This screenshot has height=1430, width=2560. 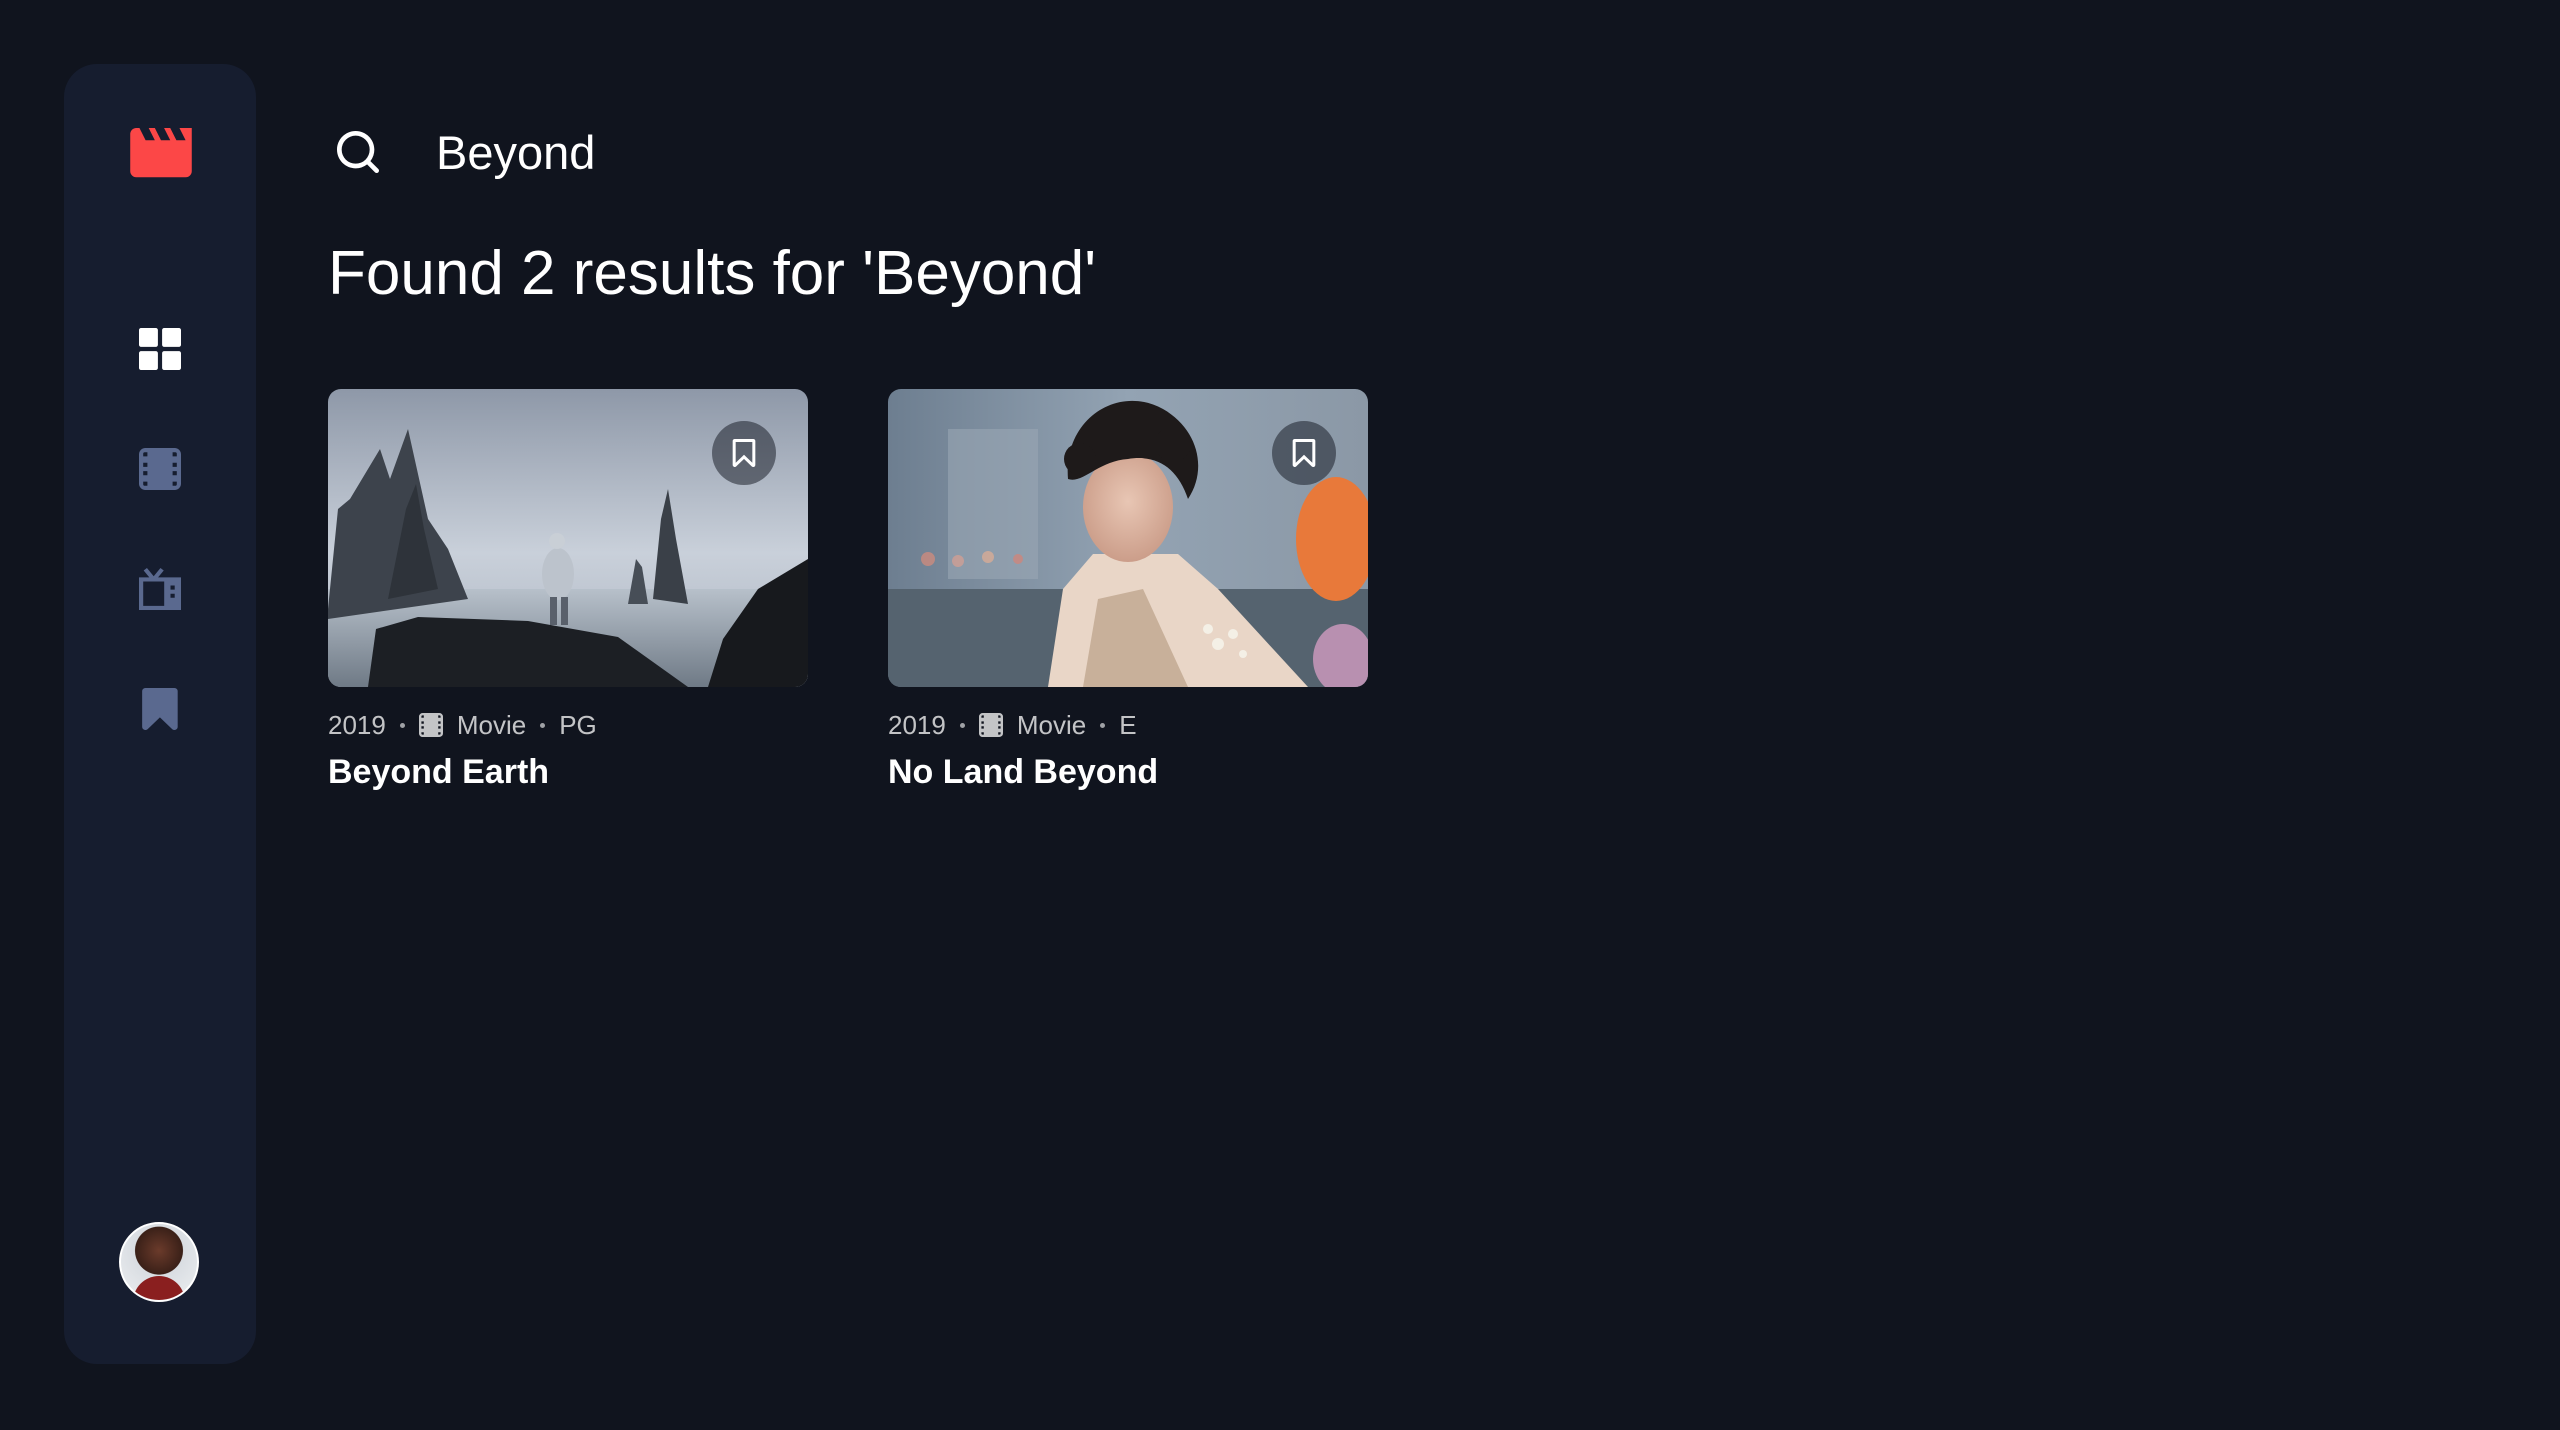 I want to click on nav-home-grid-icon, so click(x=160, y=349).